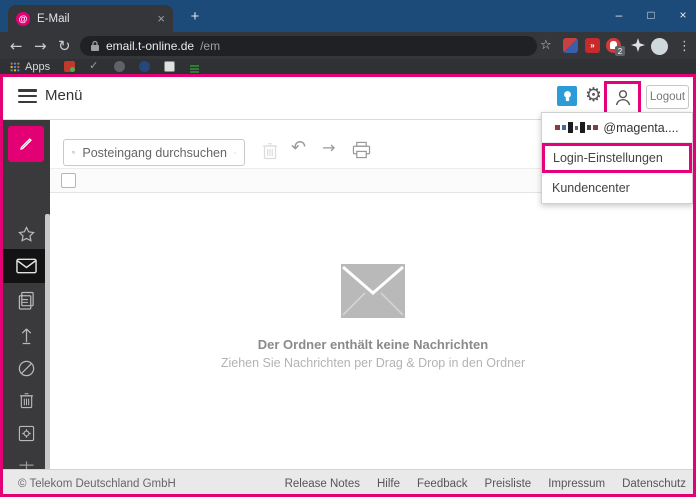 This screenshot has height=497, width=696. Describe the element at coordinates (210, 45) in the screenshot. I see `url-path: /em` at that location.